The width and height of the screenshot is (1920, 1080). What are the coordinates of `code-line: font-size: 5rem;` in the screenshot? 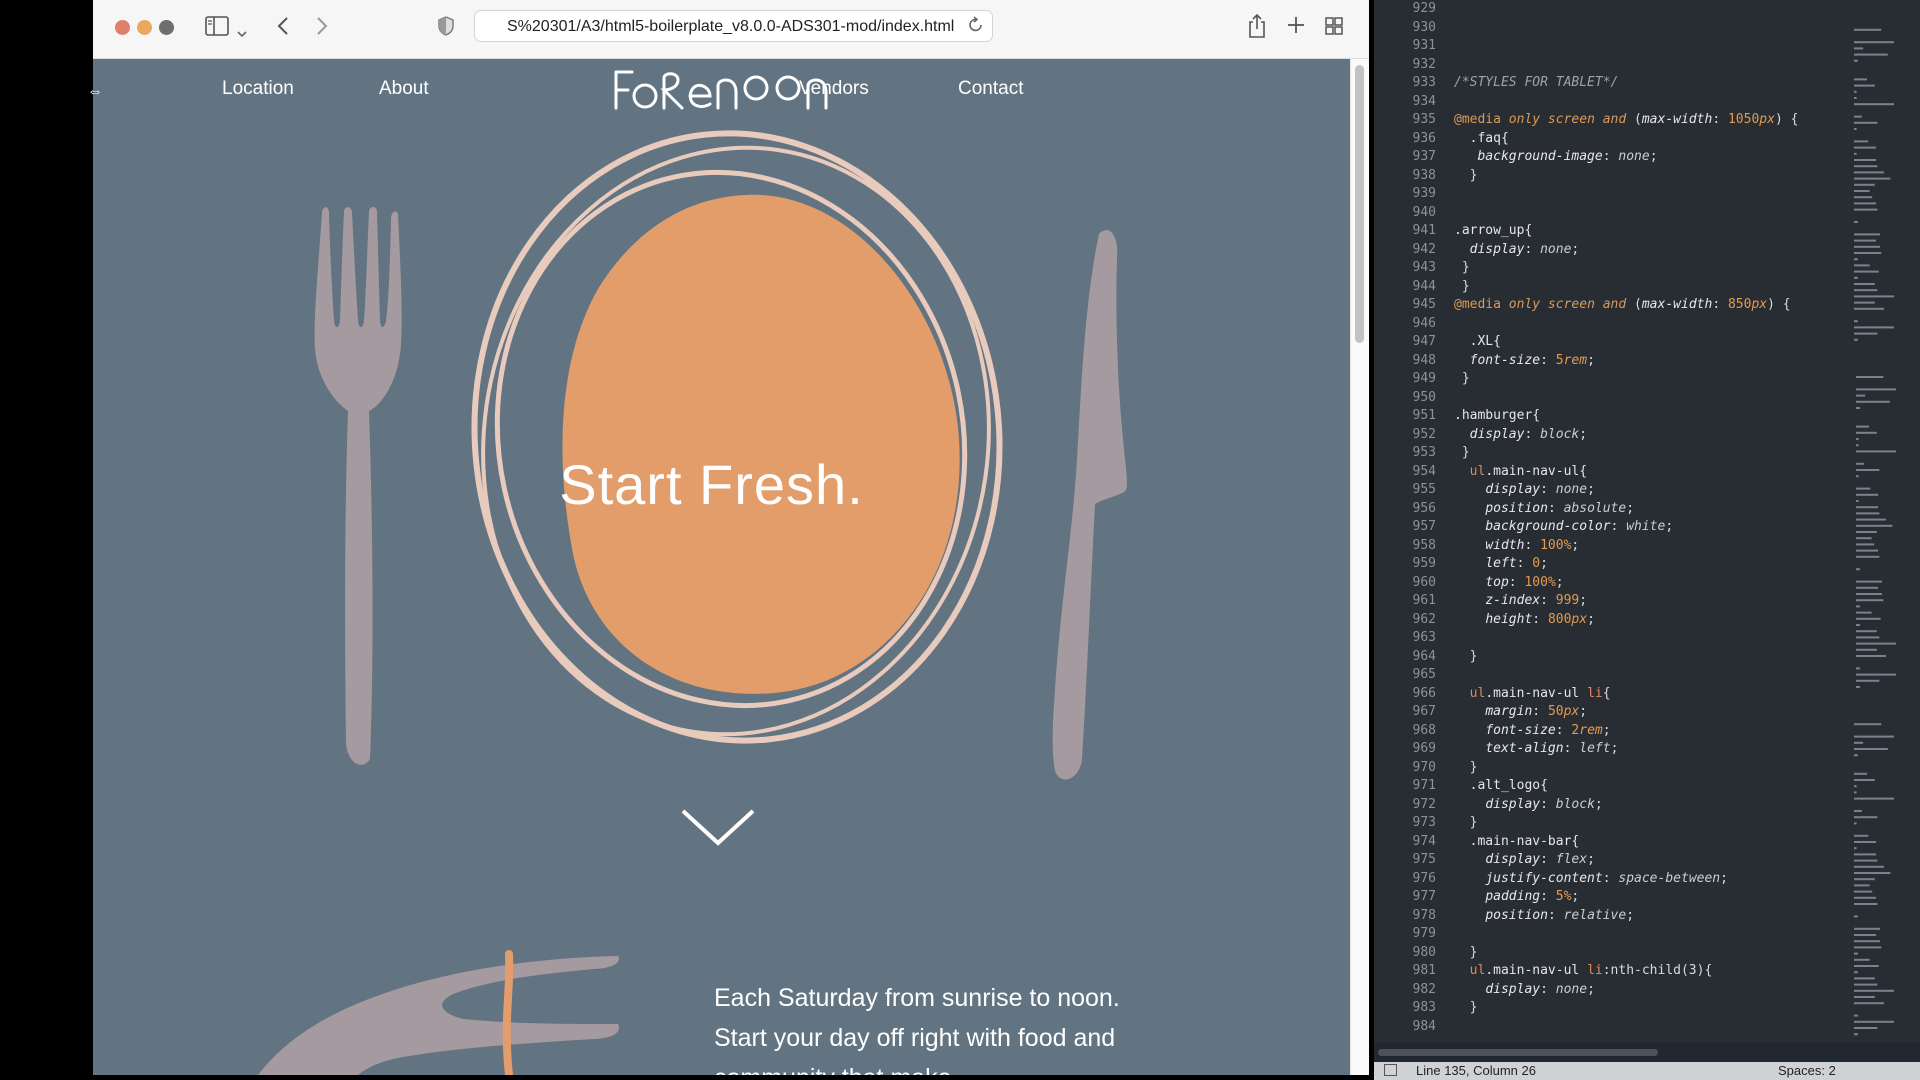 It's located at (1524, 361).